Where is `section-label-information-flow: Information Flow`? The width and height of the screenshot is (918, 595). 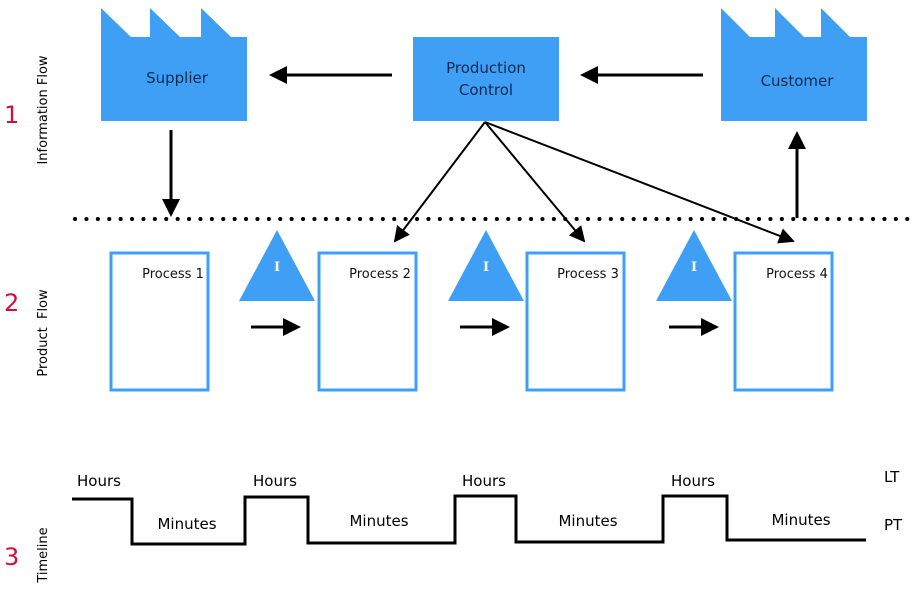
section-label-information-flow: Information Flow is located at coordinates (43, 109).